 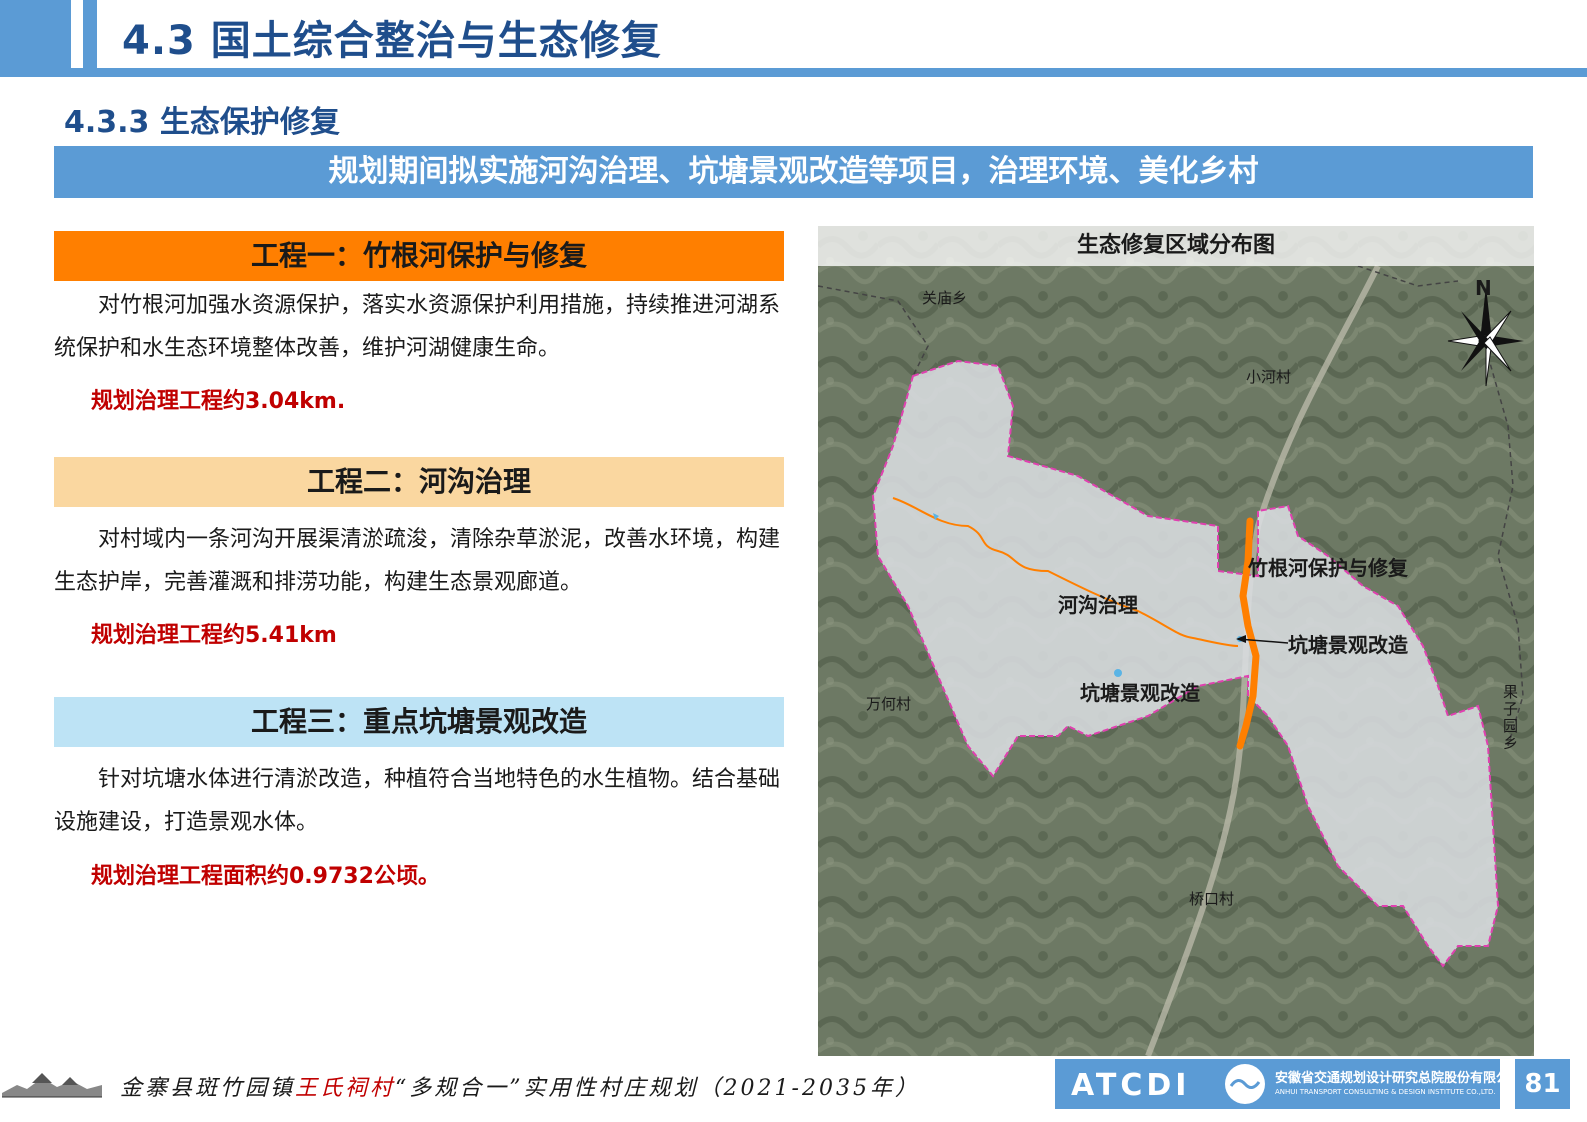 What do you see at coordinates (793, 172) in the screenshot?
I see `summary-banner: 规划期间拟实施河沟治理、坑塘景观改造等项目，治理环境、美化乡村` at bounding box center [793, 172].